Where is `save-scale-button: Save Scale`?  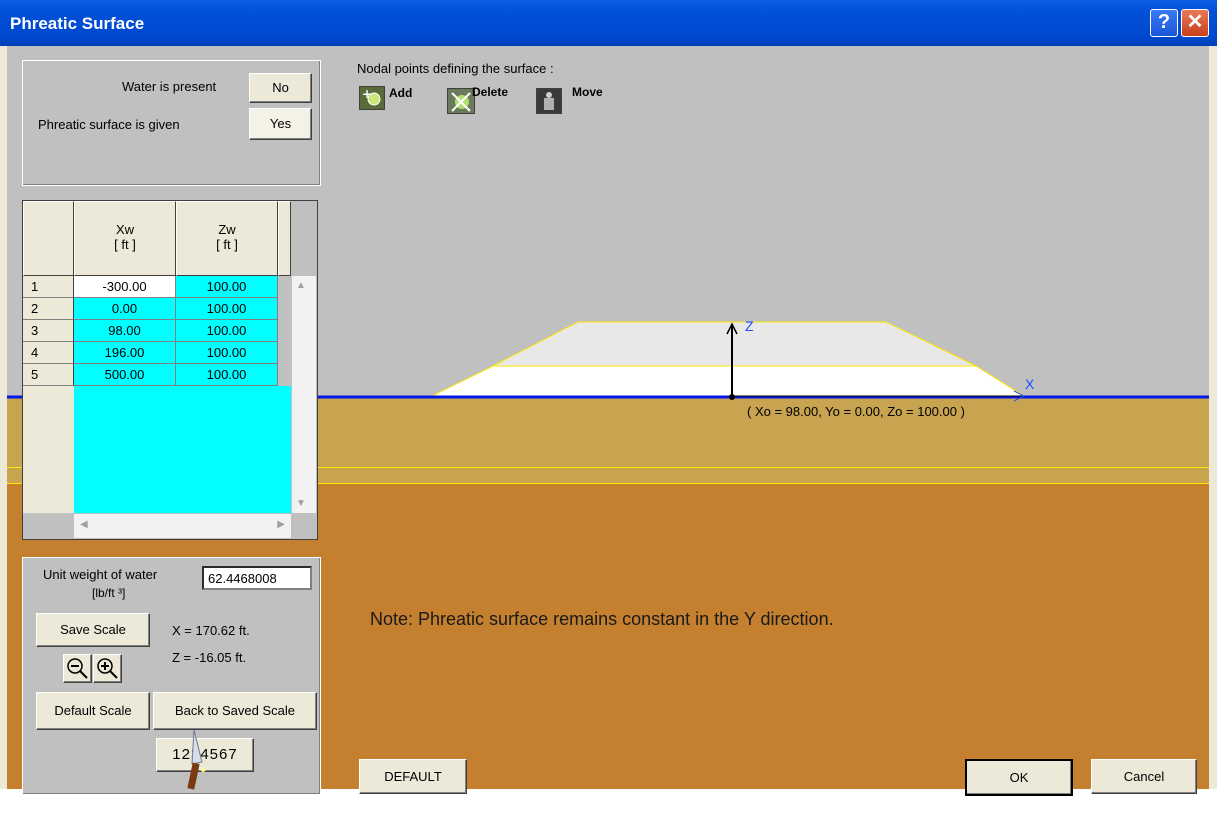
save-scale-button: Save Scale is located at coordinates (93, 630).